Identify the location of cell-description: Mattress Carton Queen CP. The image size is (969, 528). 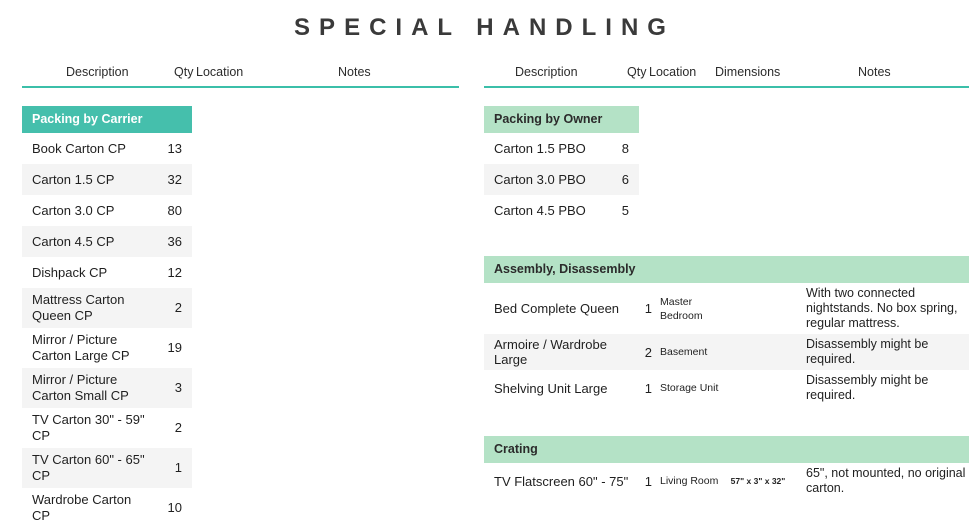
(78, 307).